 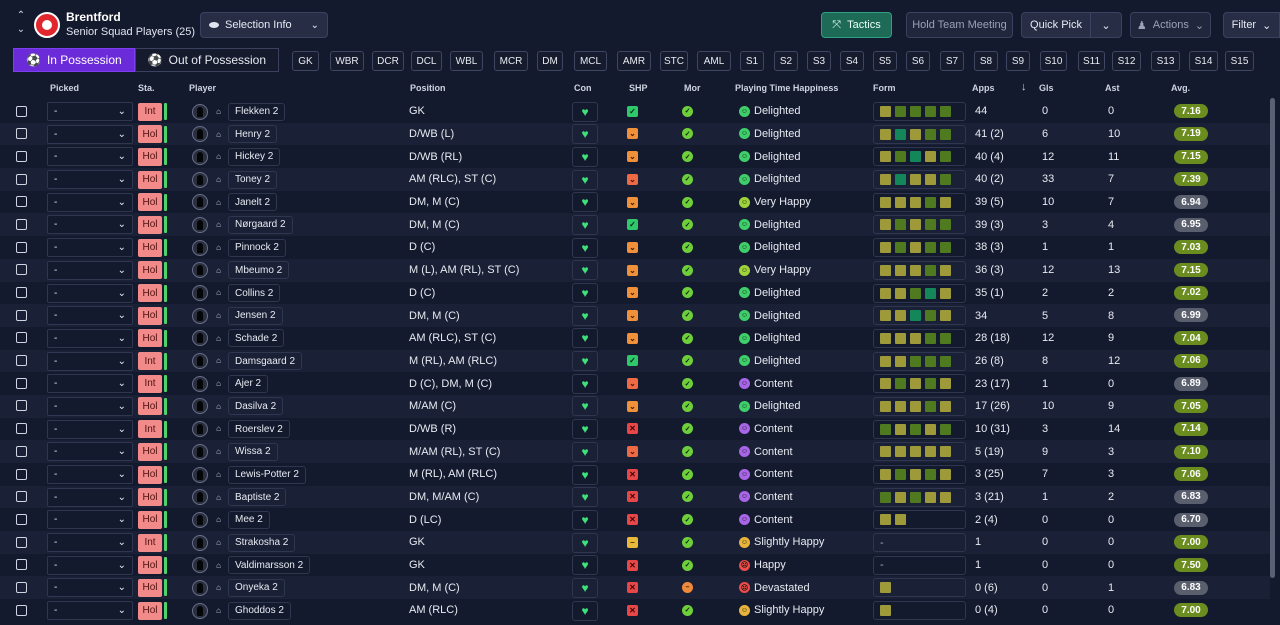 I want to click on sort-arrow-icon: ↓, so click(x=1024, y=87).